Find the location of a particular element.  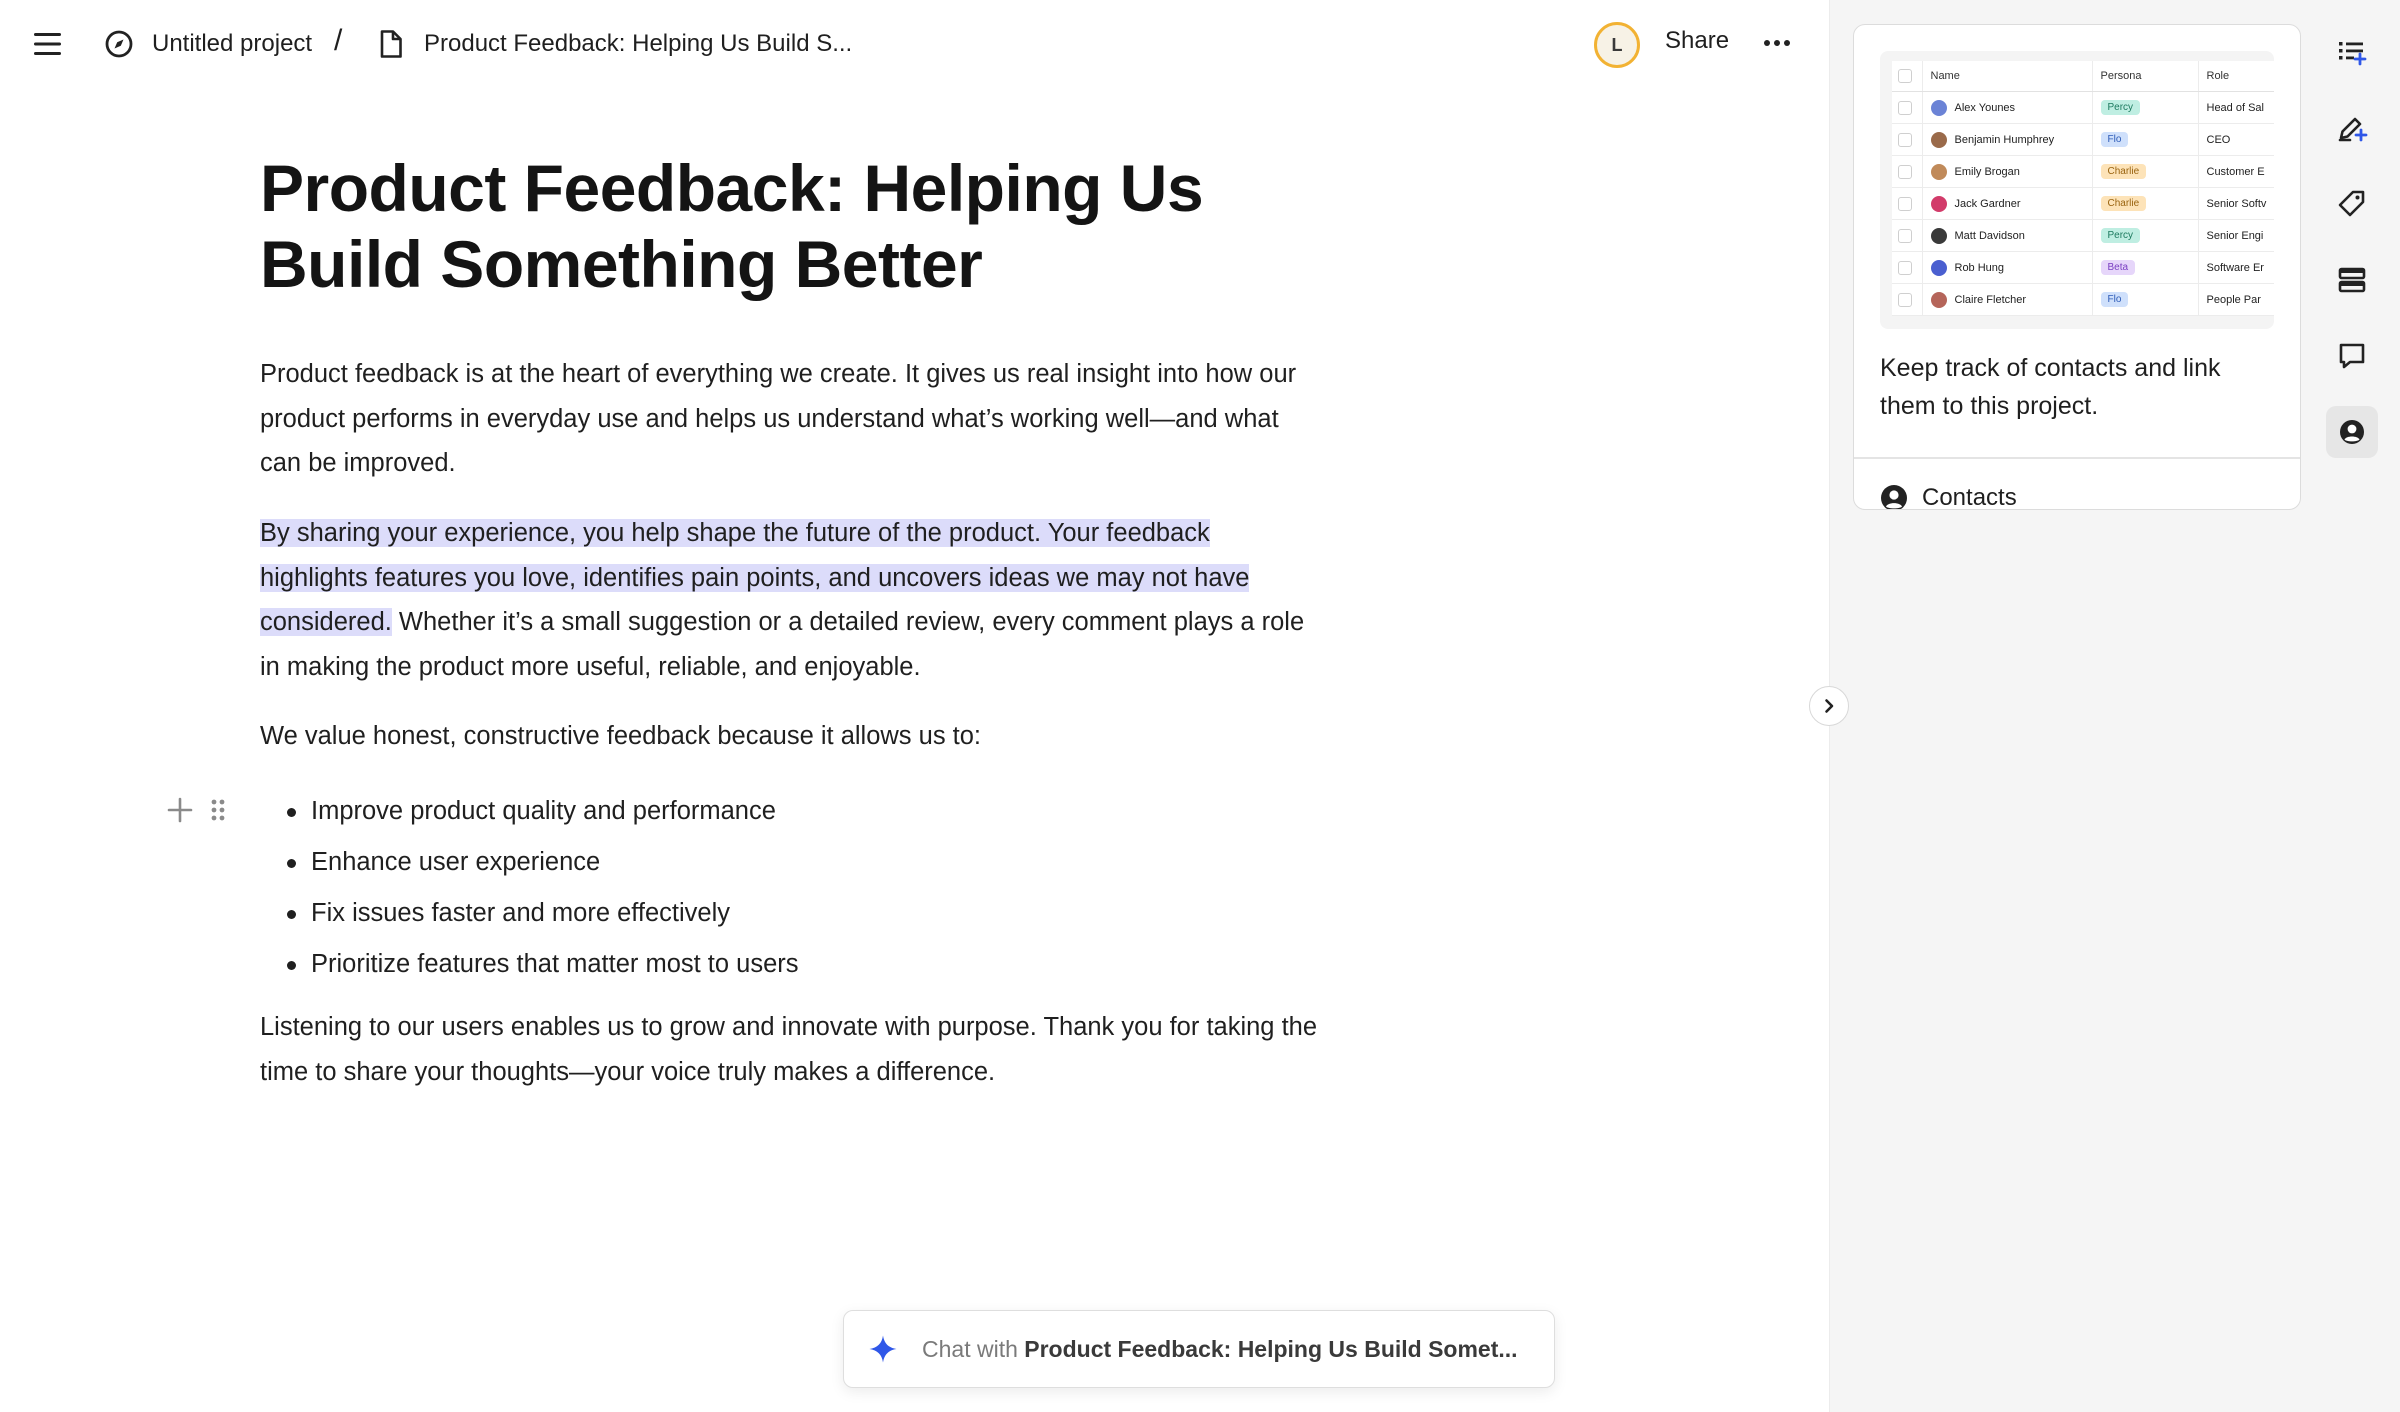

pen-plus-icon is located at coordinates (2352, 128).